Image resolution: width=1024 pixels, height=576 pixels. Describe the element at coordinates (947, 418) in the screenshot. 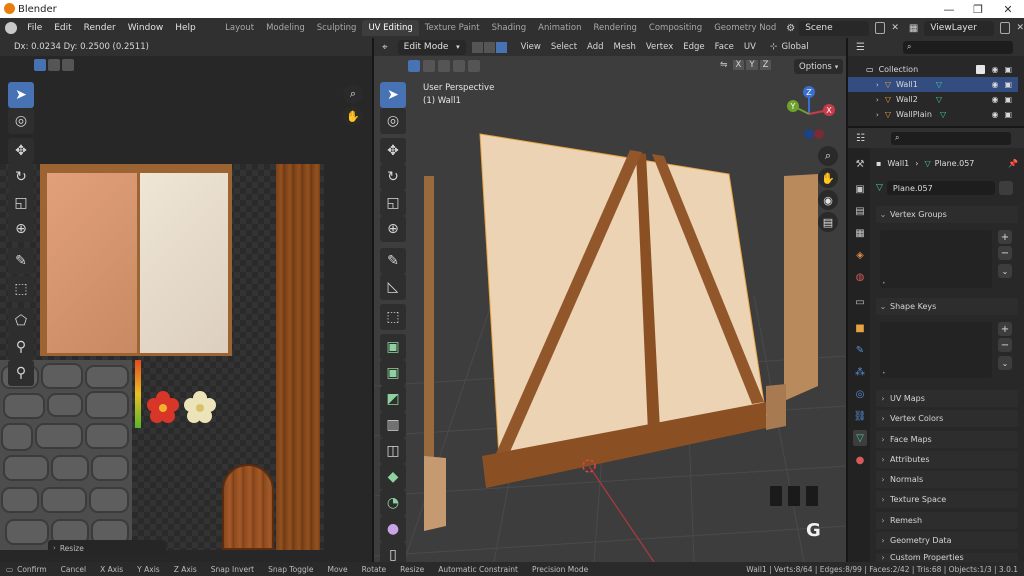

I see `section-vertex-colors: › Vertex Colors` at that location.